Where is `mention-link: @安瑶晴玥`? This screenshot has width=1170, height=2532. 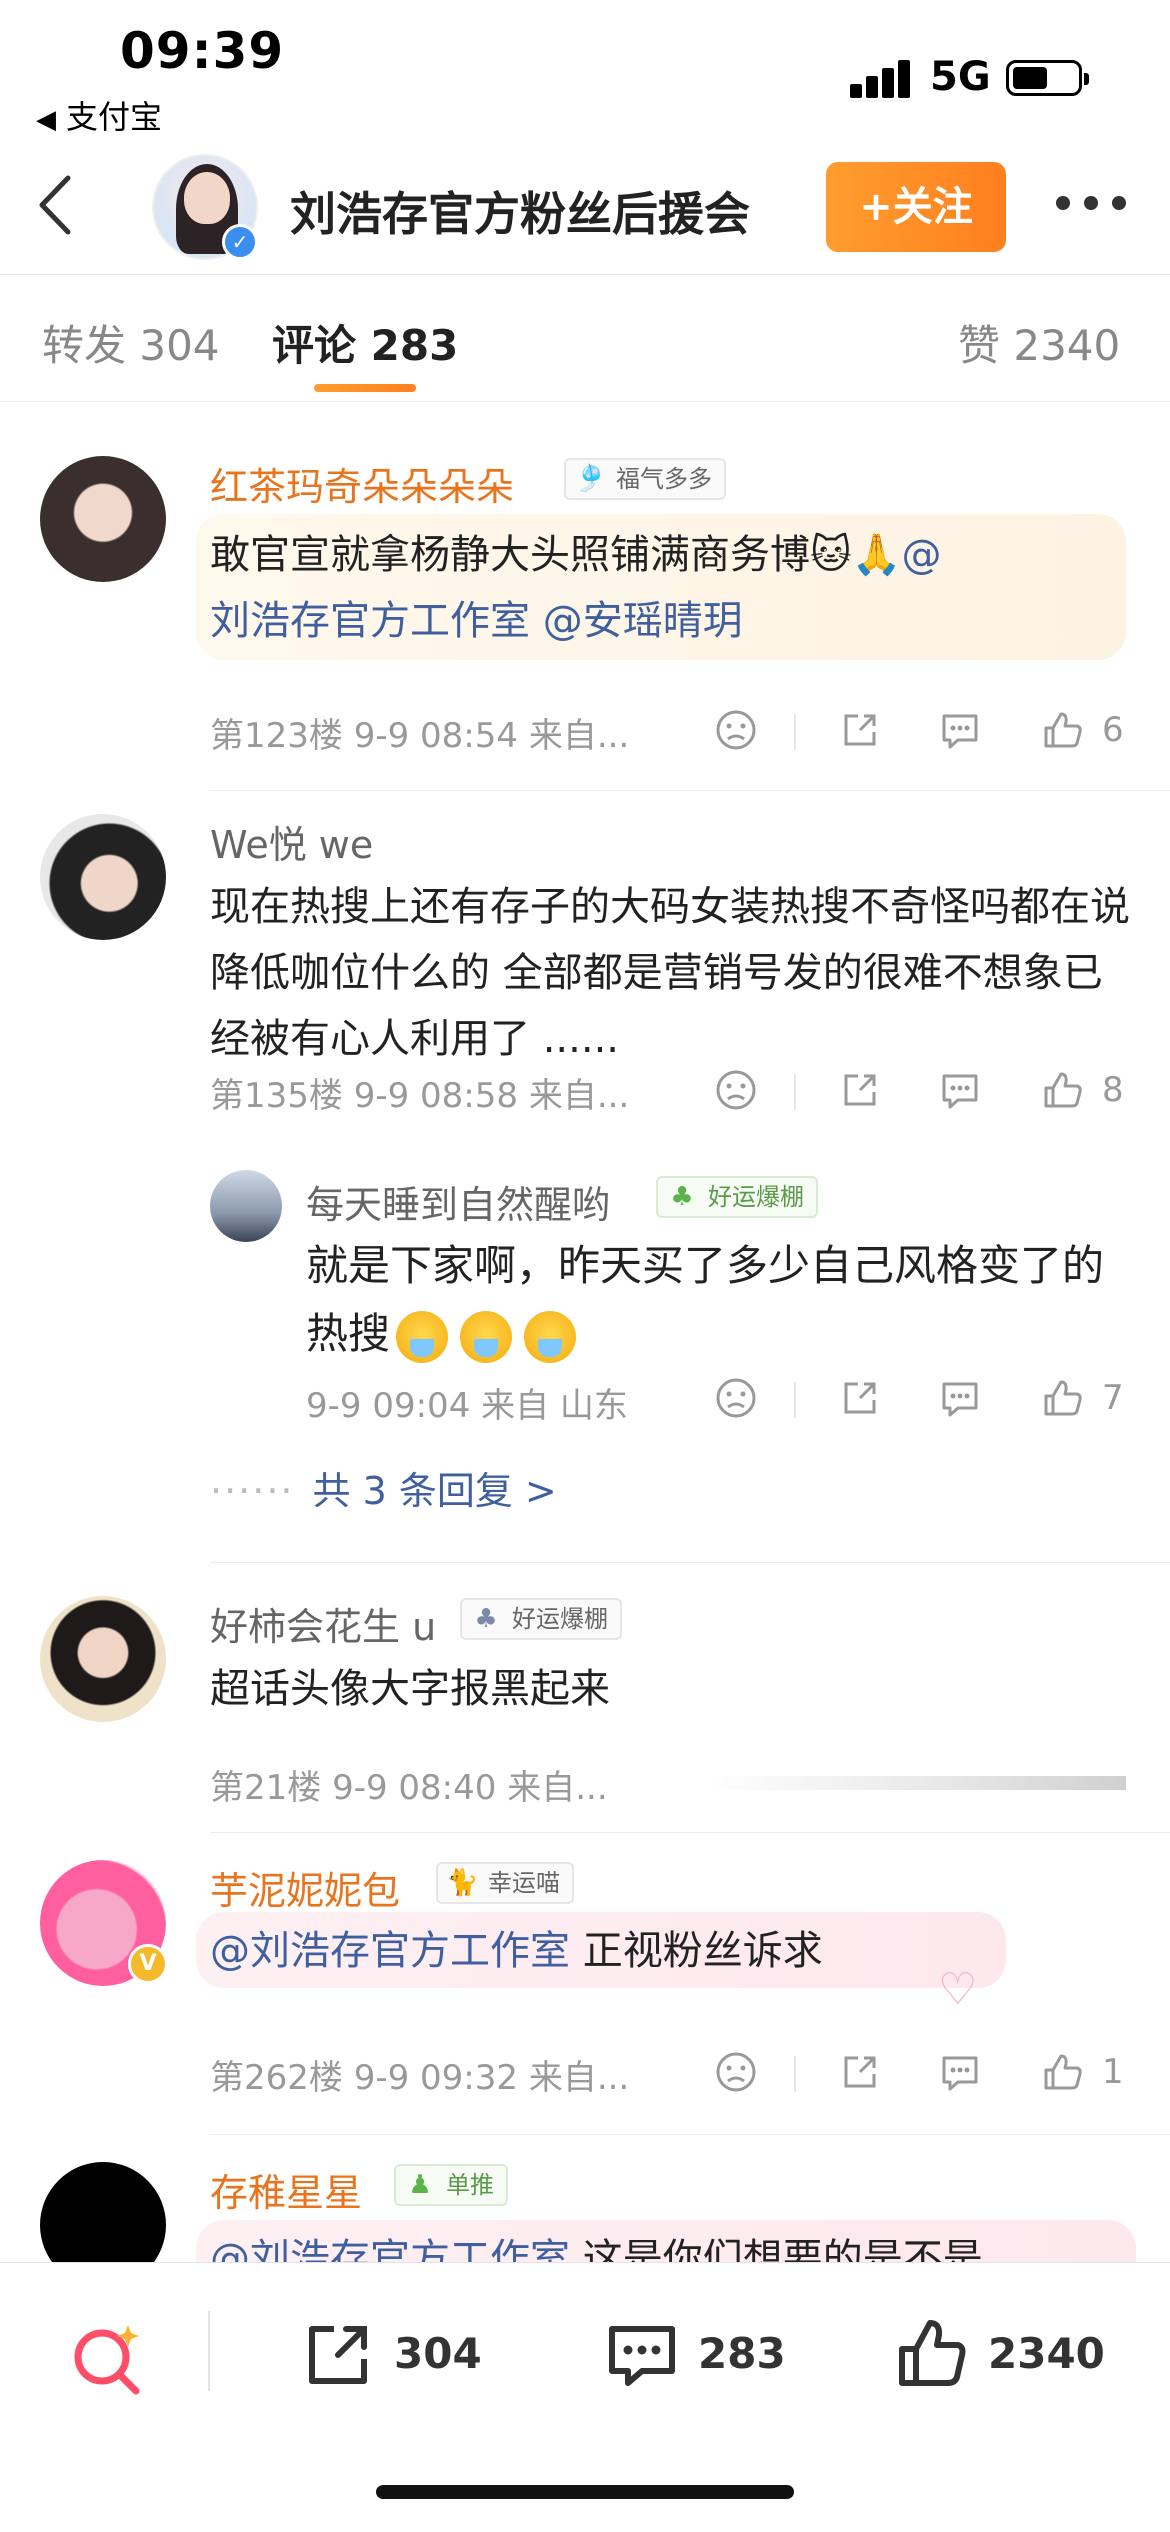 mention-link: @安瑶晴玥 is located at coordinates (643, 621).